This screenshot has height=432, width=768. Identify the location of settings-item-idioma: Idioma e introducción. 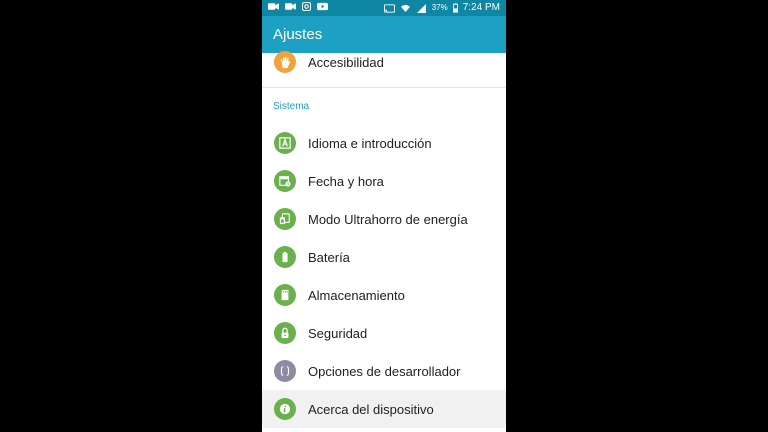
(384, 143).